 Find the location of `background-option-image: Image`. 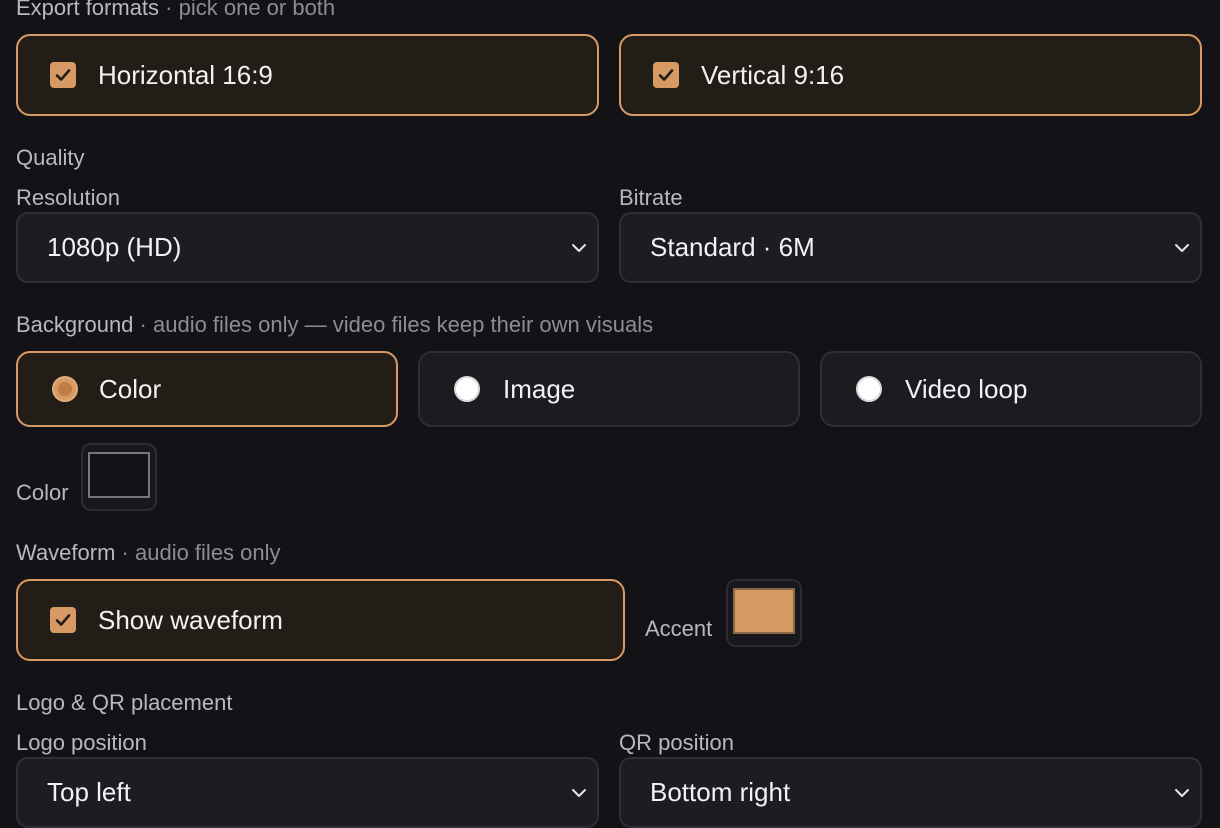

background-option-image: Image is located at coordinates (609, 389).